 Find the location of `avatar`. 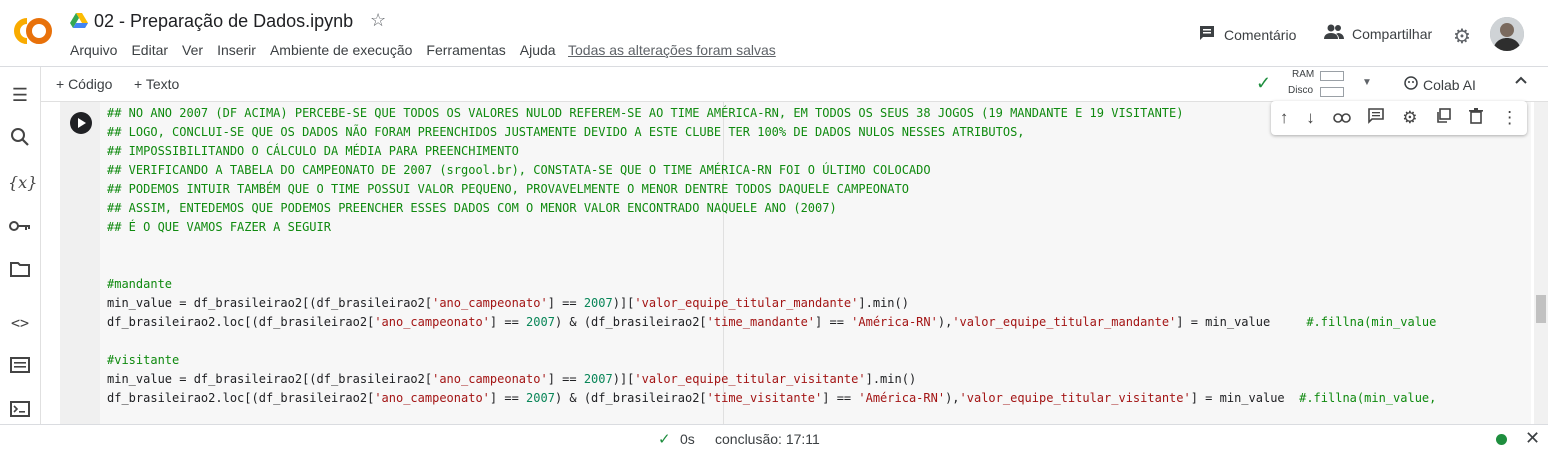

avatar is located at coordinates (1507, 34).